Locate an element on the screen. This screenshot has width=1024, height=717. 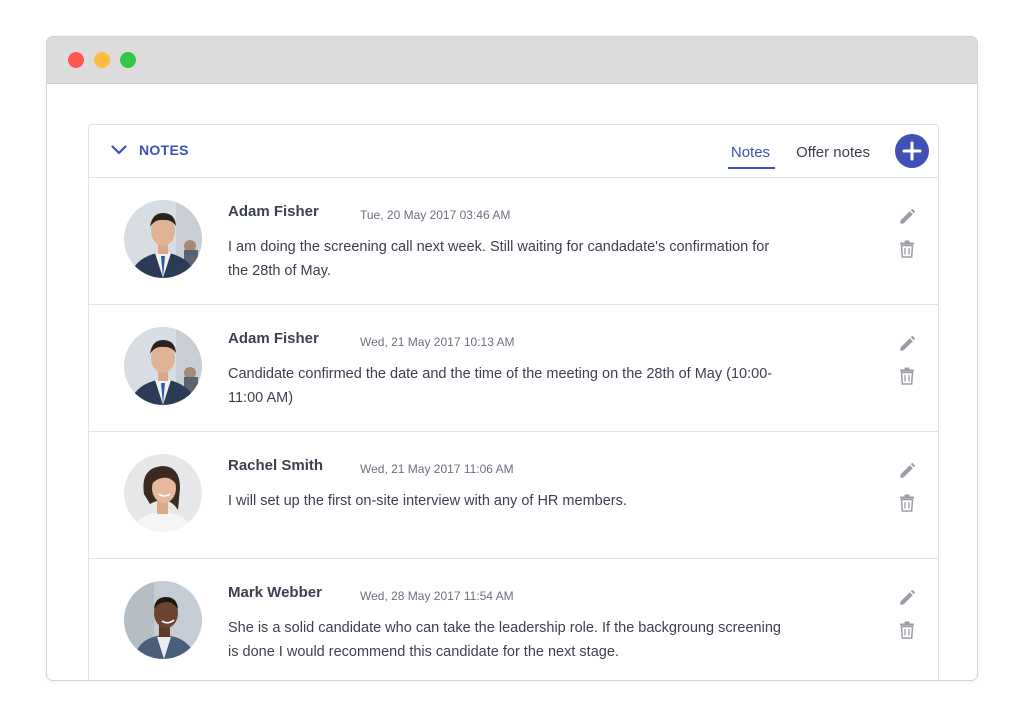
notes-panel-header: NOTES Notes Offer notes is located at coordinates (513, 151).